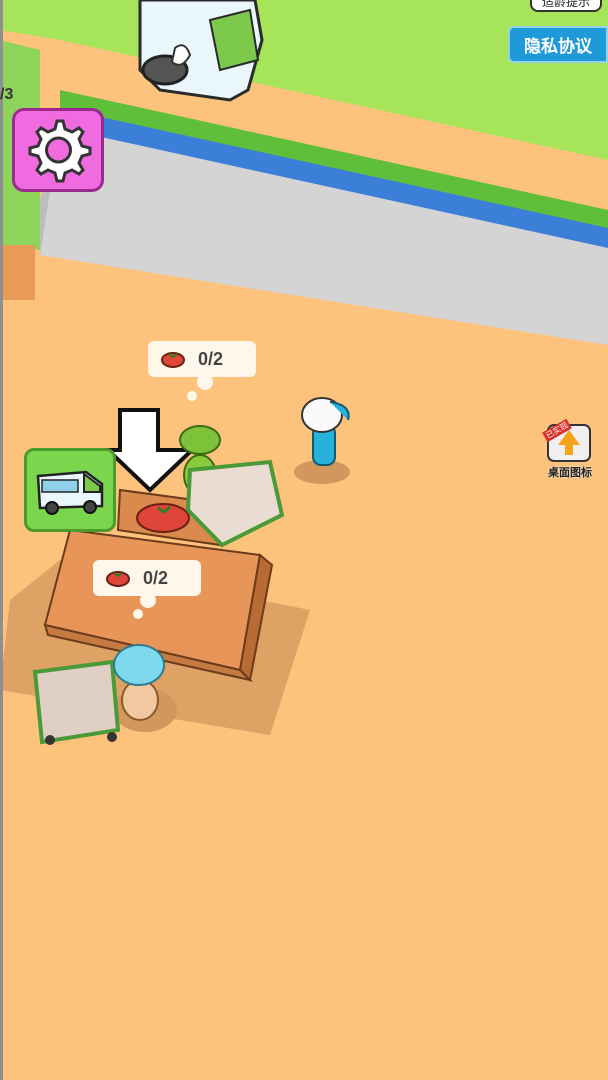  Describe the element at coordinates (570, 473) in the screenshot. I see `desktop-icon-label: 桌面图标` at that location.